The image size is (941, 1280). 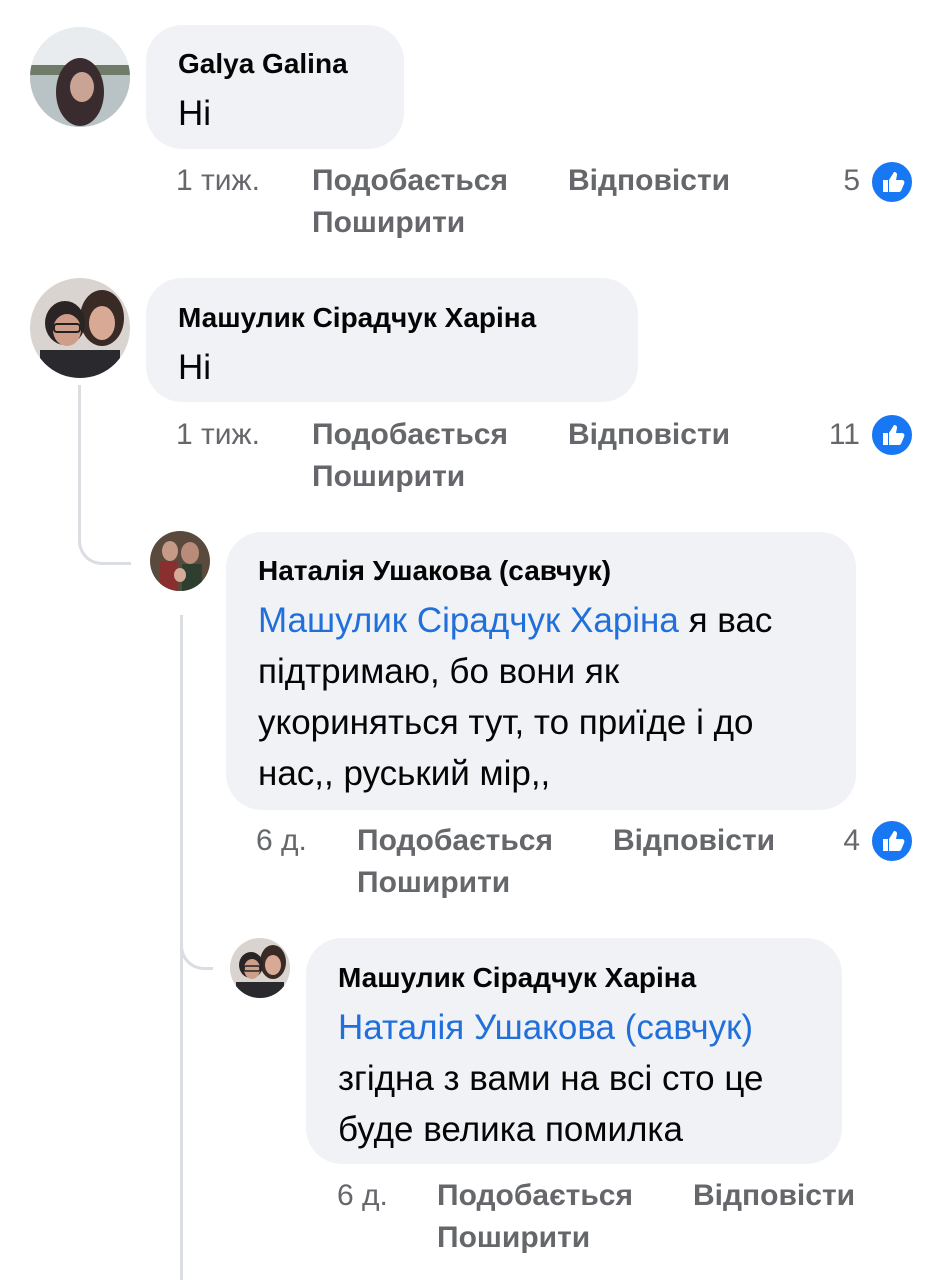 I want to click on mention-link: Машулик Сірадчук Харіна, so click(x=468, y=620).